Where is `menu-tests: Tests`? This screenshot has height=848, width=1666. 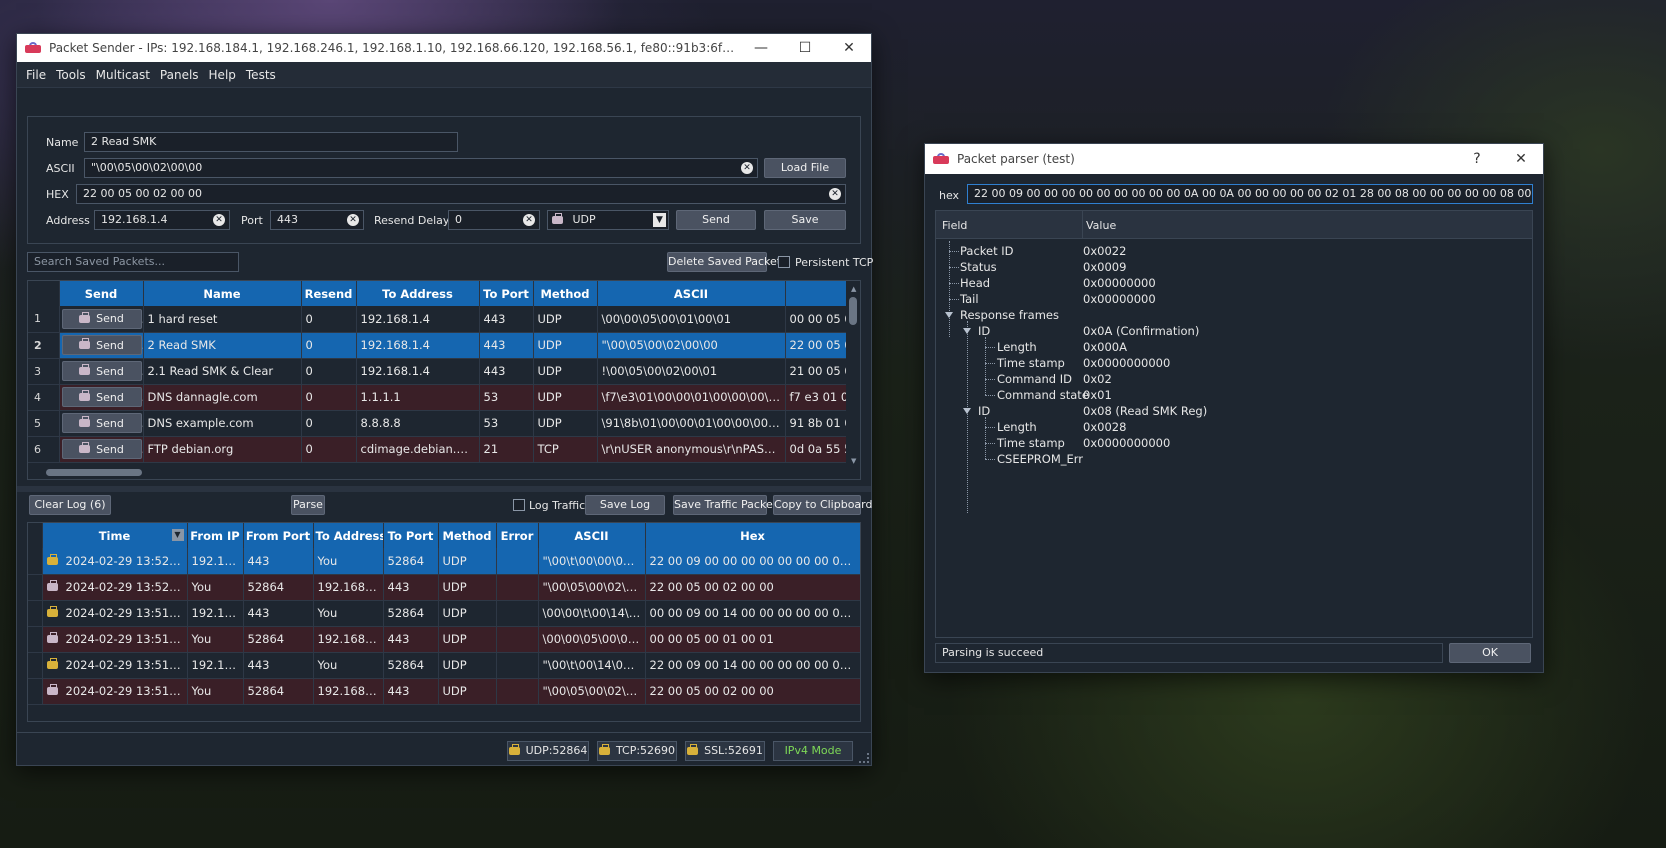
menu-tests: Tests is located at coordinates (261, 75).